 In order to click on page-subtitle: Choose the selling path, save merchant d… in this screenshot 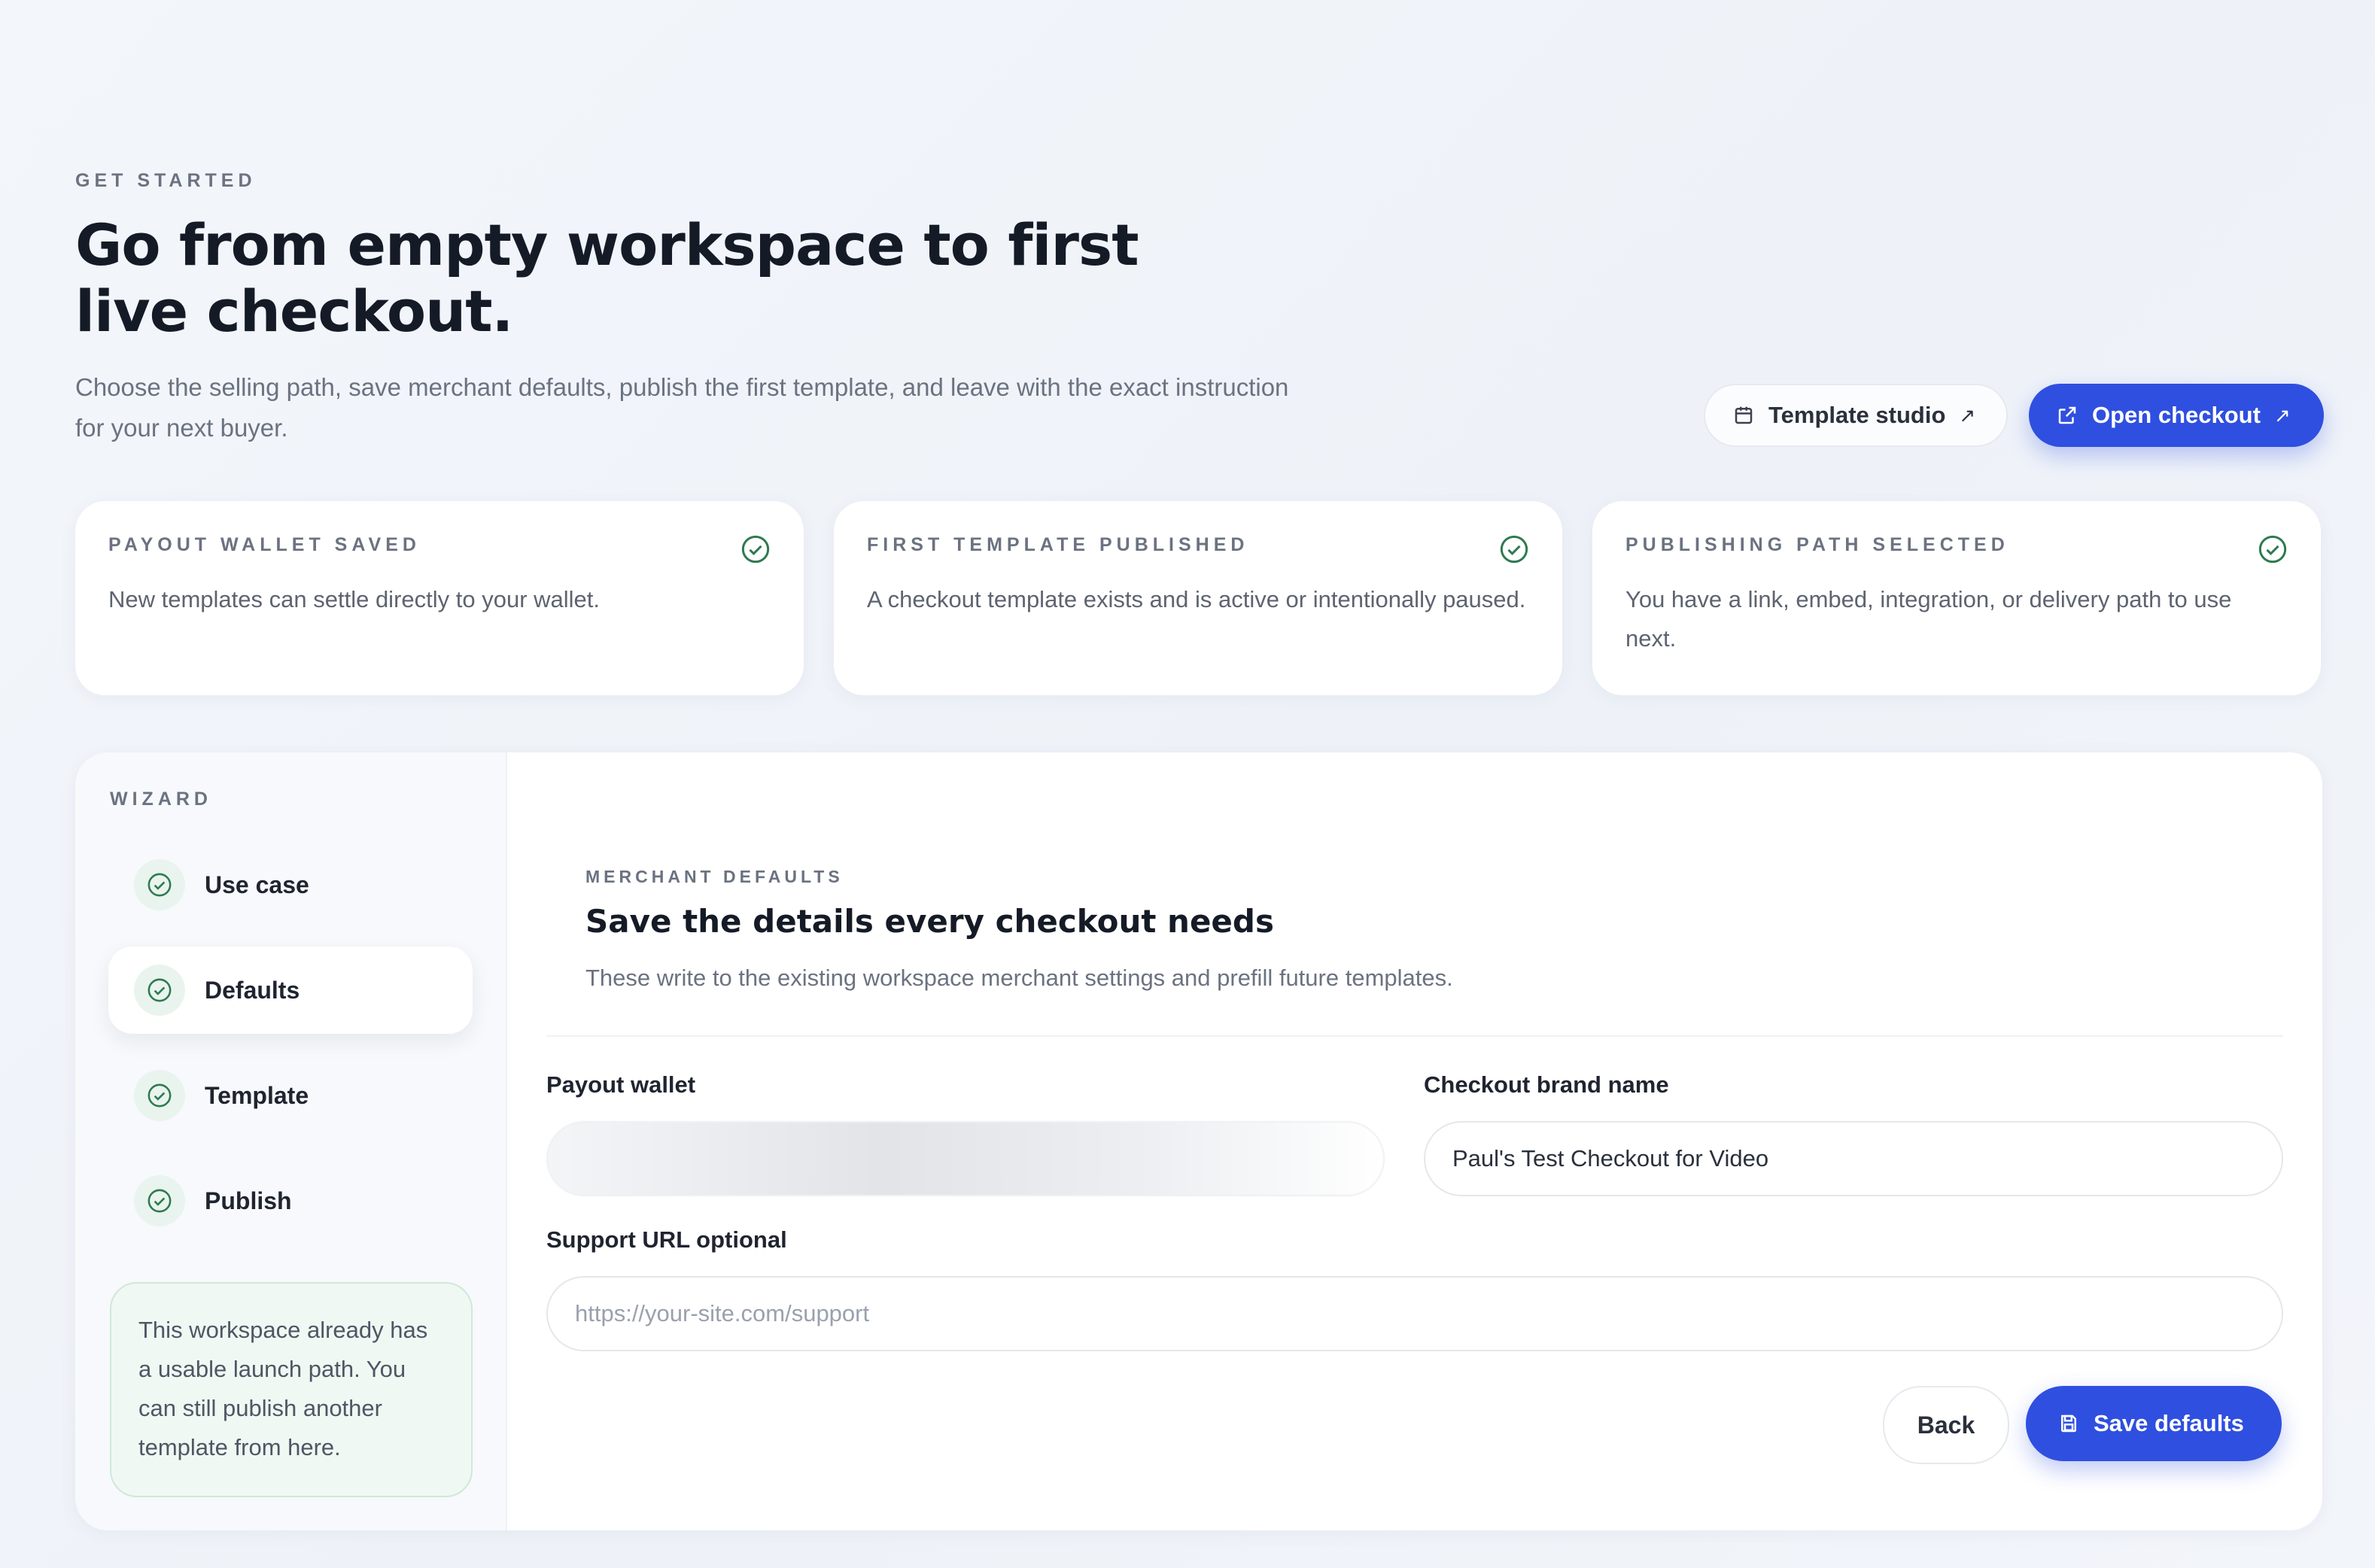, I will do `click(682, 407)`.